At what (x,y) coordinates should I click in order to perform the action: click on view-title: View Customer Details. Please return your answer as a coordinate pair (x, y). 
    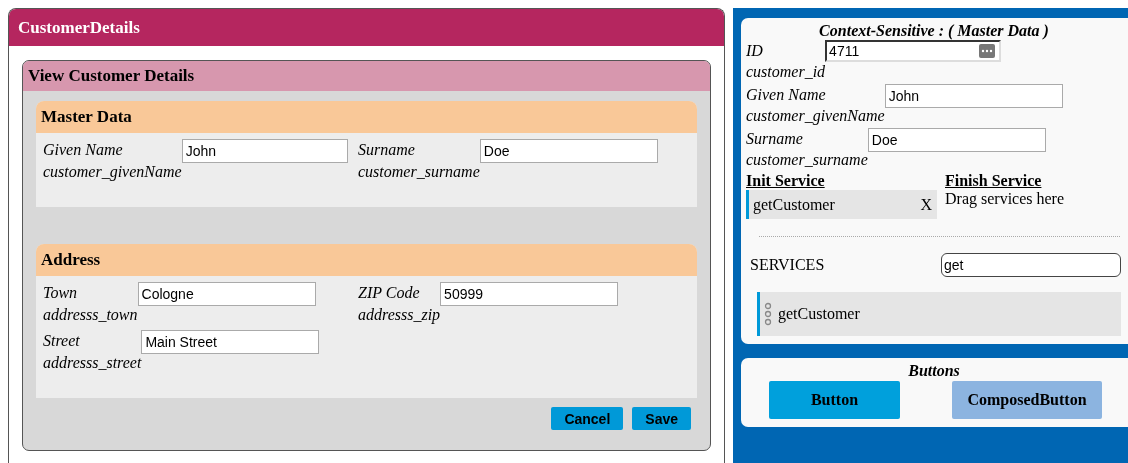
    Looking at the image, I should click on (366, 76).